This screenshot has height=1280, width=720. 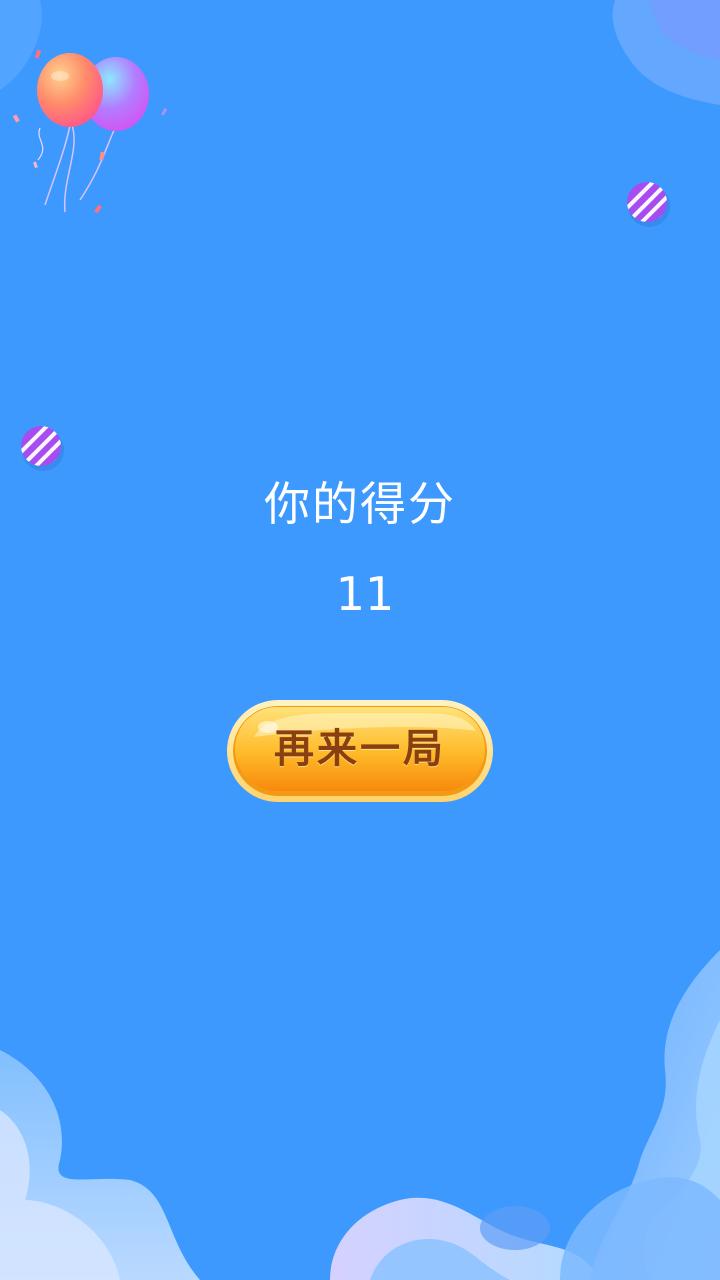 I want to click on play-again-label: 再来一局, so click(x=360, y=749).